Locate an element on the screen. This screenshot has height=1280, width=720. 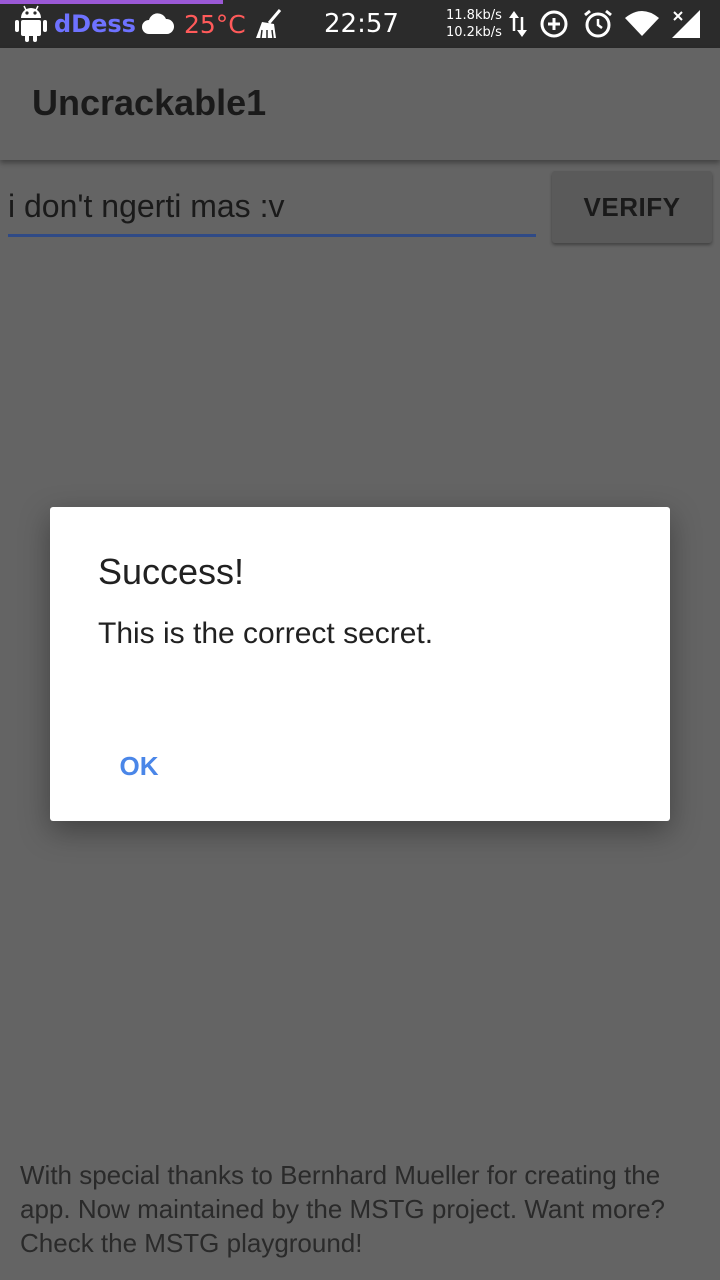
download-speed: 10.2kb/s is located at coordinates (474, 32).